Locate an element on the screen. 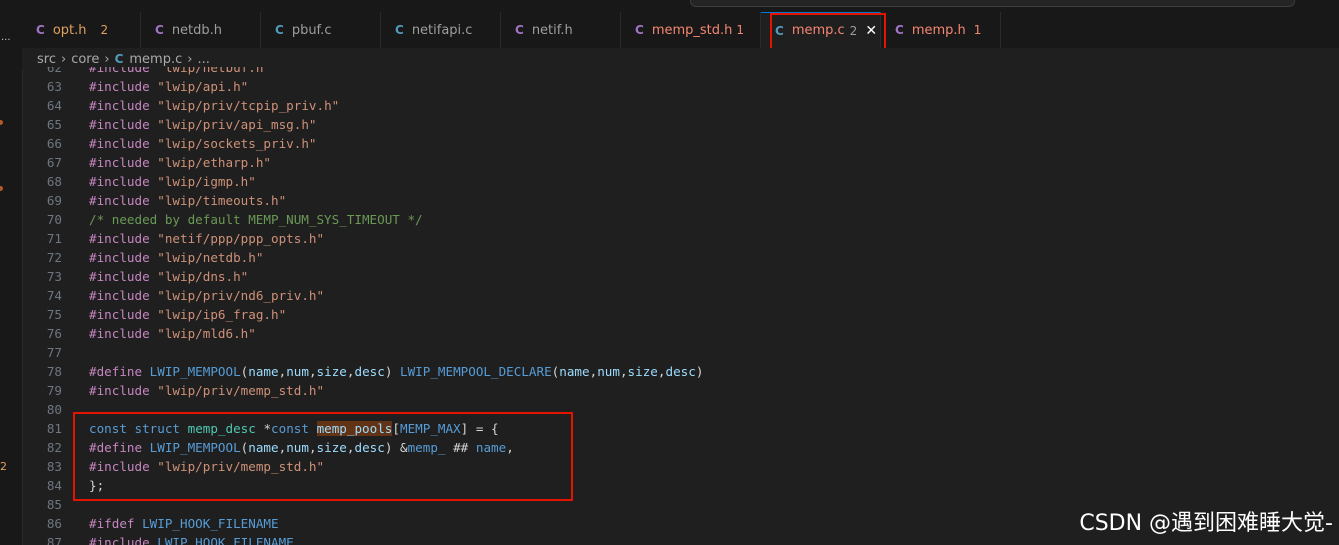  code-token: LWIP_MEMPOOL is located at coordinates (195, 447).